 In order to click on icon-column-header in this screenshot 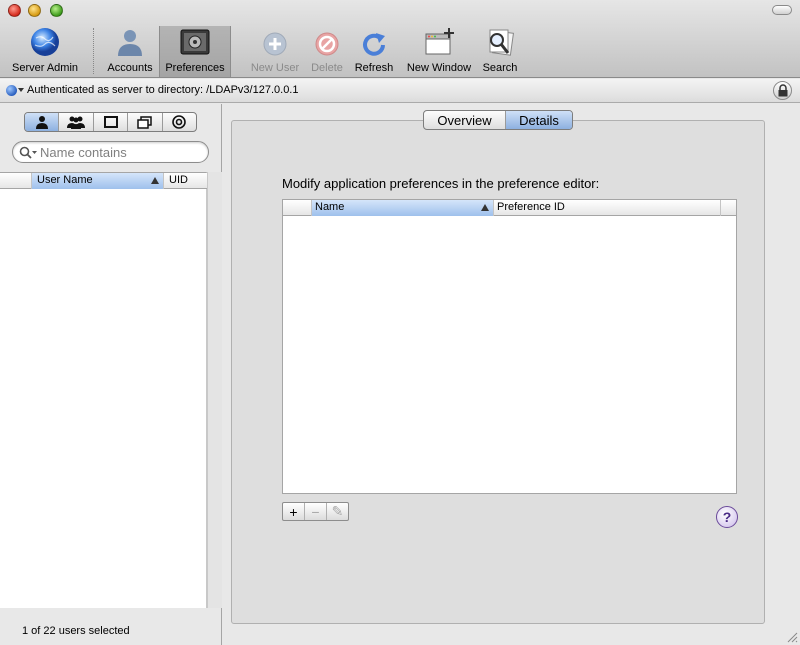, I will do `click(16, 181)`.